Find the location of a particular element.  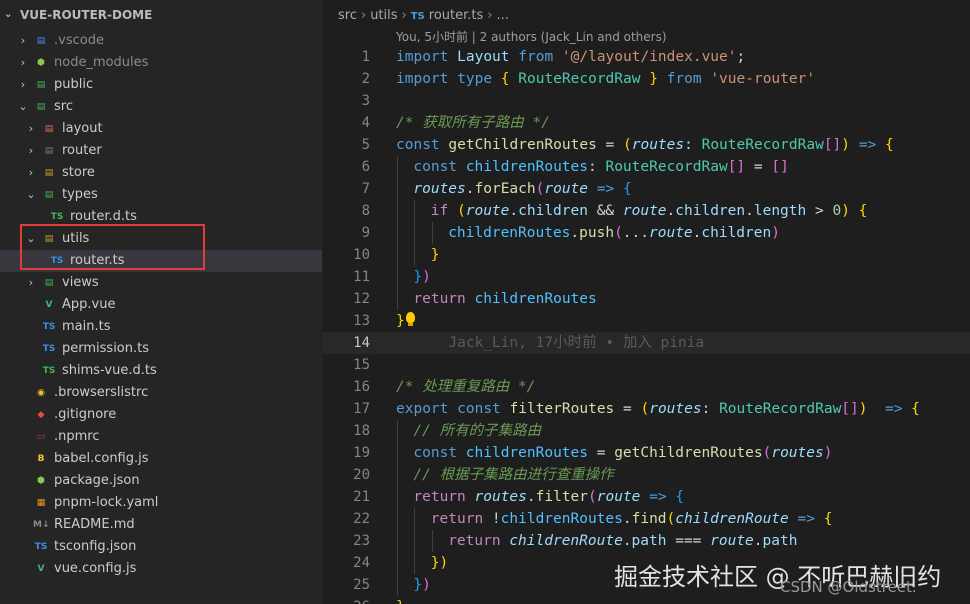

code-token: 0 is located at coordinates (837, 211).